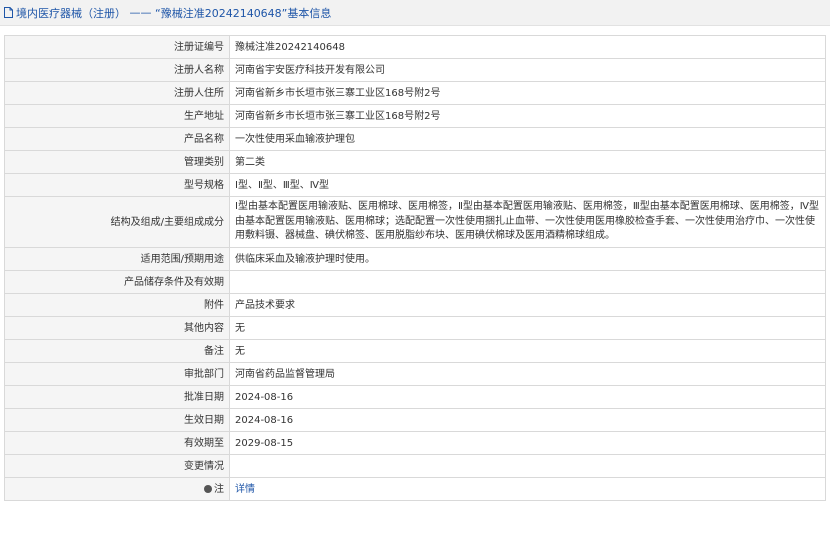  Describe the element at coordinates (117, 374) in the screenshot. I see `row-label: 审批部门` at that location.